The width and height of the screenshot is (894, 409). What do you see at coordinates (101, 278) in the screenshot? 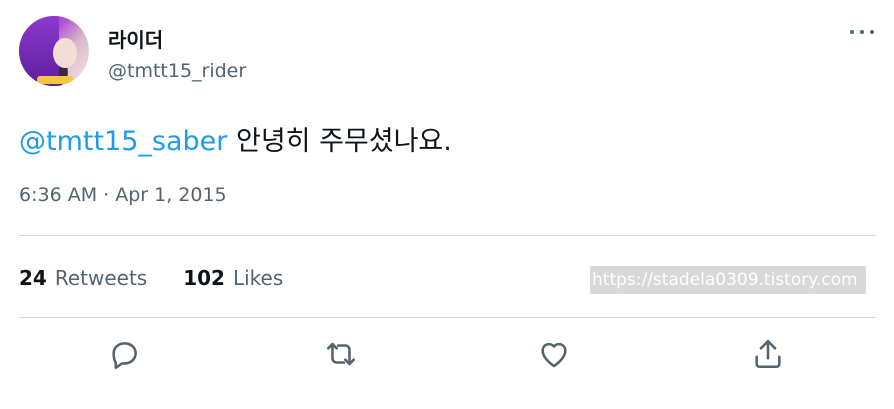
I see `retweets-label: Retweets` at bounding box center [101, 278].